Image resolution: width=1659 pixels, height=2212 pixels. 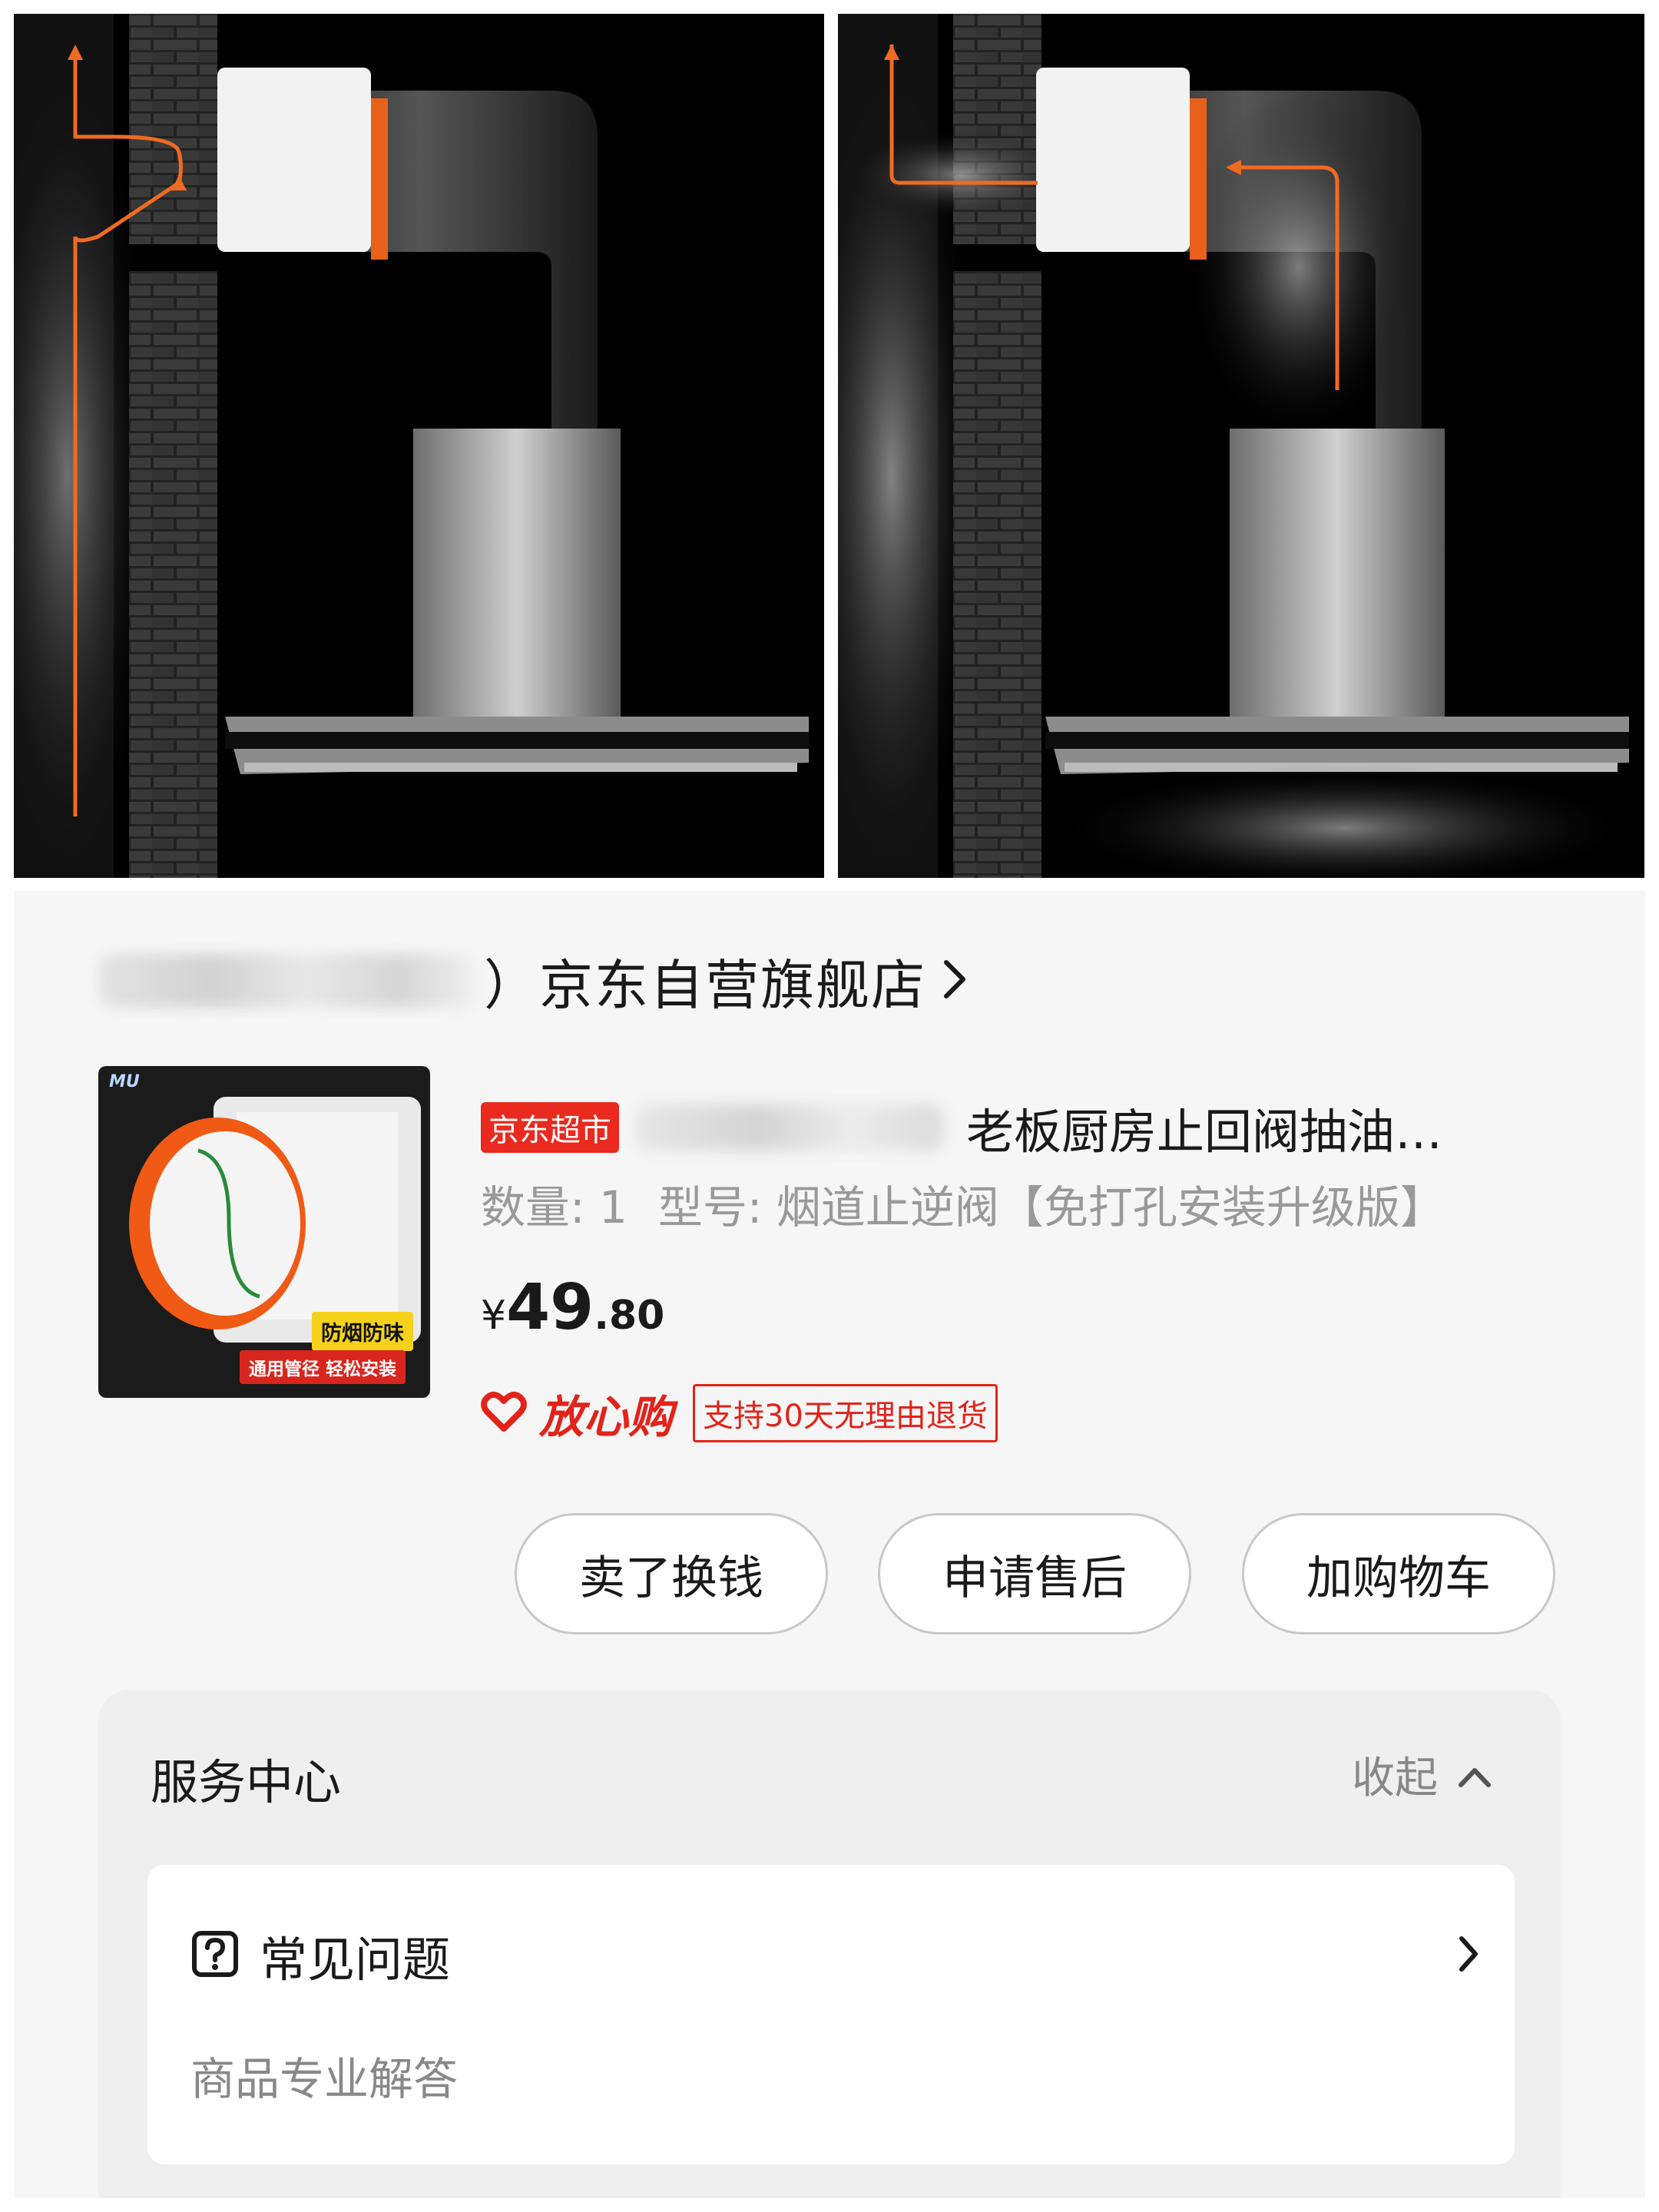 I want to click on product-spec: 数量: 1 型号: 烟道止逆阀【免打孔安装升级版】, so click(x=963, y=1204).